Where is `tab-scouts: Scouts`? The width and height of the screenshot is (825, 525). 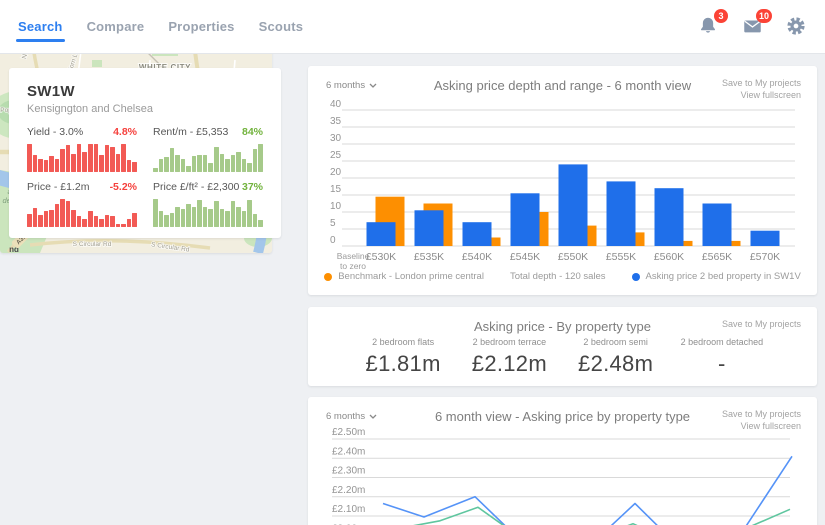 tab-scouts: Scouts is located at coordinates (281, 26).